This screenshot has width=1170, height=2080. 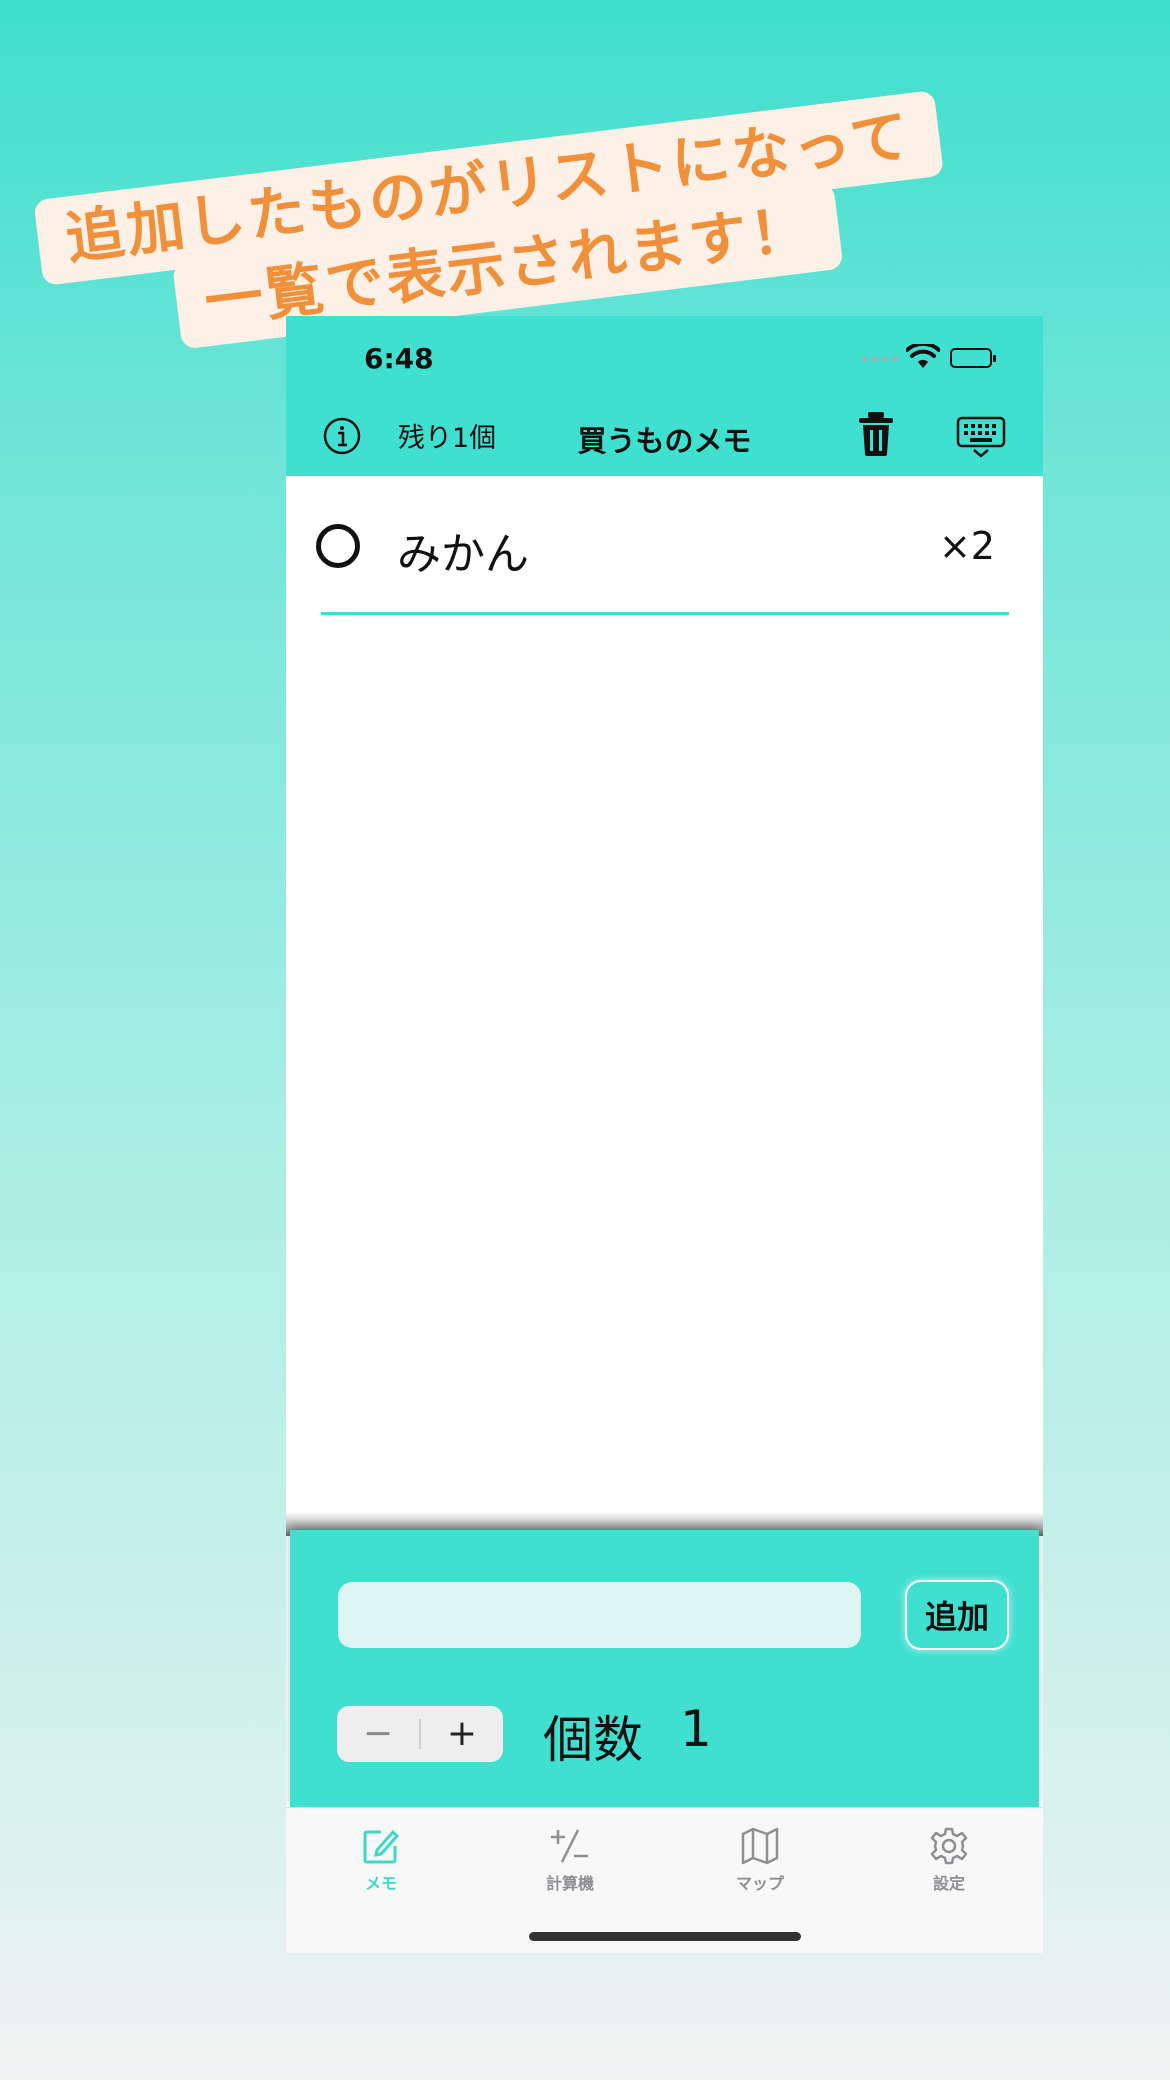 What do you see at coordinates (599, 1615) in the screenshot?
I see `item-input` at bounding box center [599, 1615].